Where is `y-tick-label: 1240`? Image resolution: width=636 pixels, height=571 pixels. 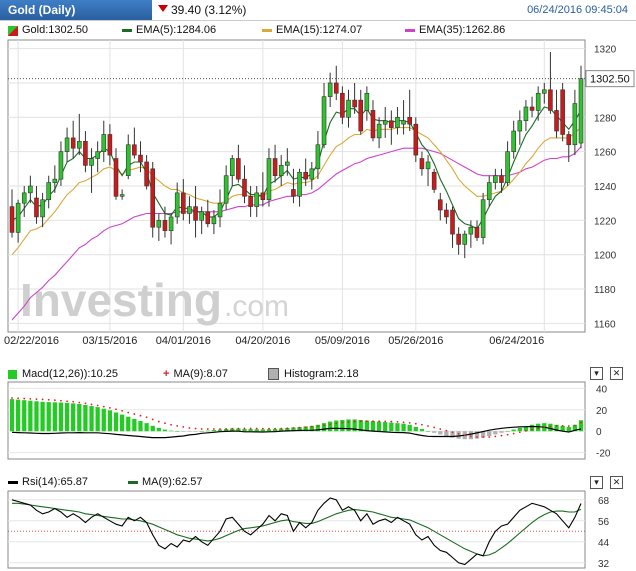
y-tick-label: 1240 is located at coordinates (605, 187).